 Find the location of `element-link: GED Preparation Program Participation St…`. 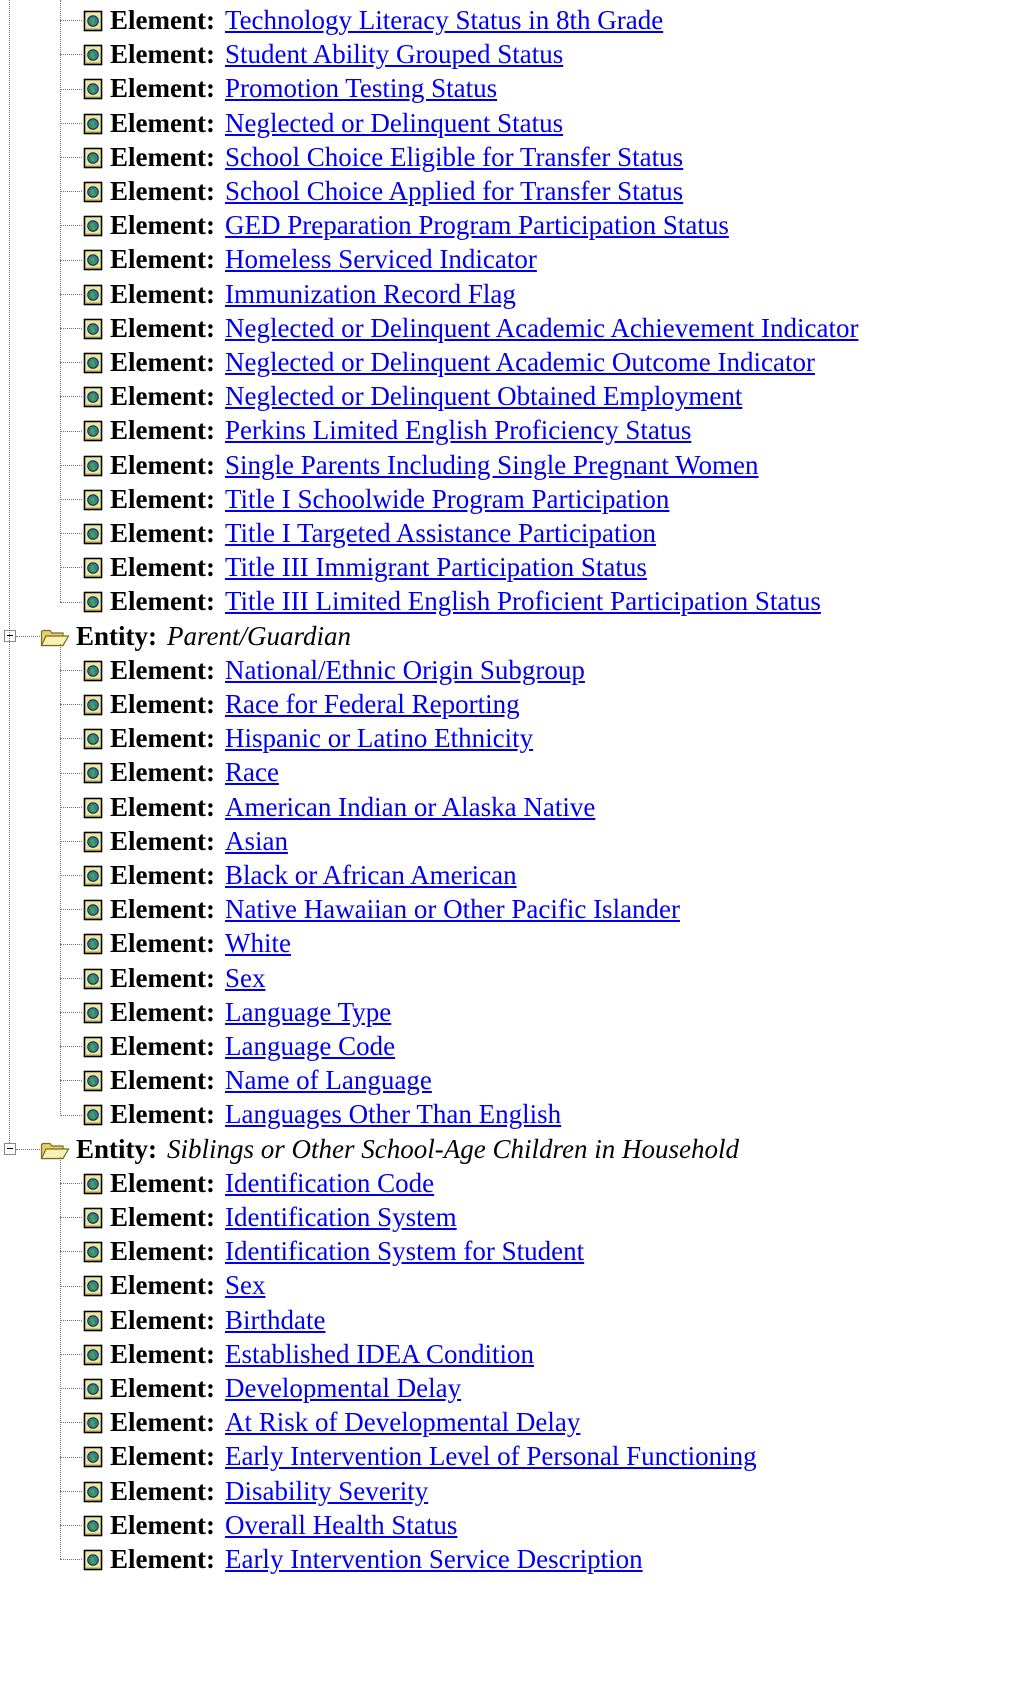

element-link: GED Preparation Program Participation St… is located at coordinates (477, 225).